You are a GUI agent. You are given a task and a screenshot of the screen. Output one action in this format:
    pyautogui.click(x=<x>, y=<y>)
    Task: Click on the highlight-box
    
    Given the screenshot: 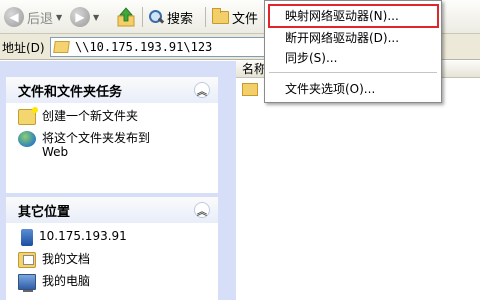 What is the action you would take?
    pyautogui.click(x=353, y=16)
    